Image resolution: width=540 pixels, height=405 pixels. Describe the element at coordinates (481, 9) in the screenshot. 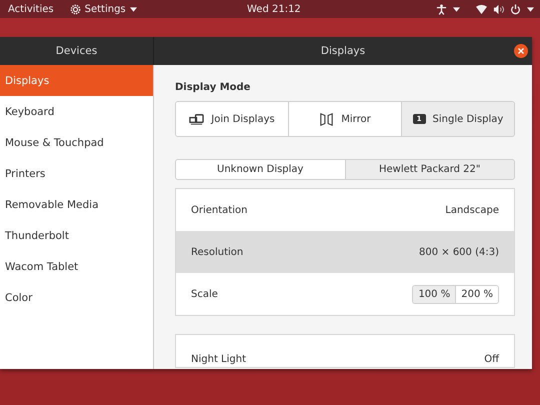

I see `wifi-icon` at that location.